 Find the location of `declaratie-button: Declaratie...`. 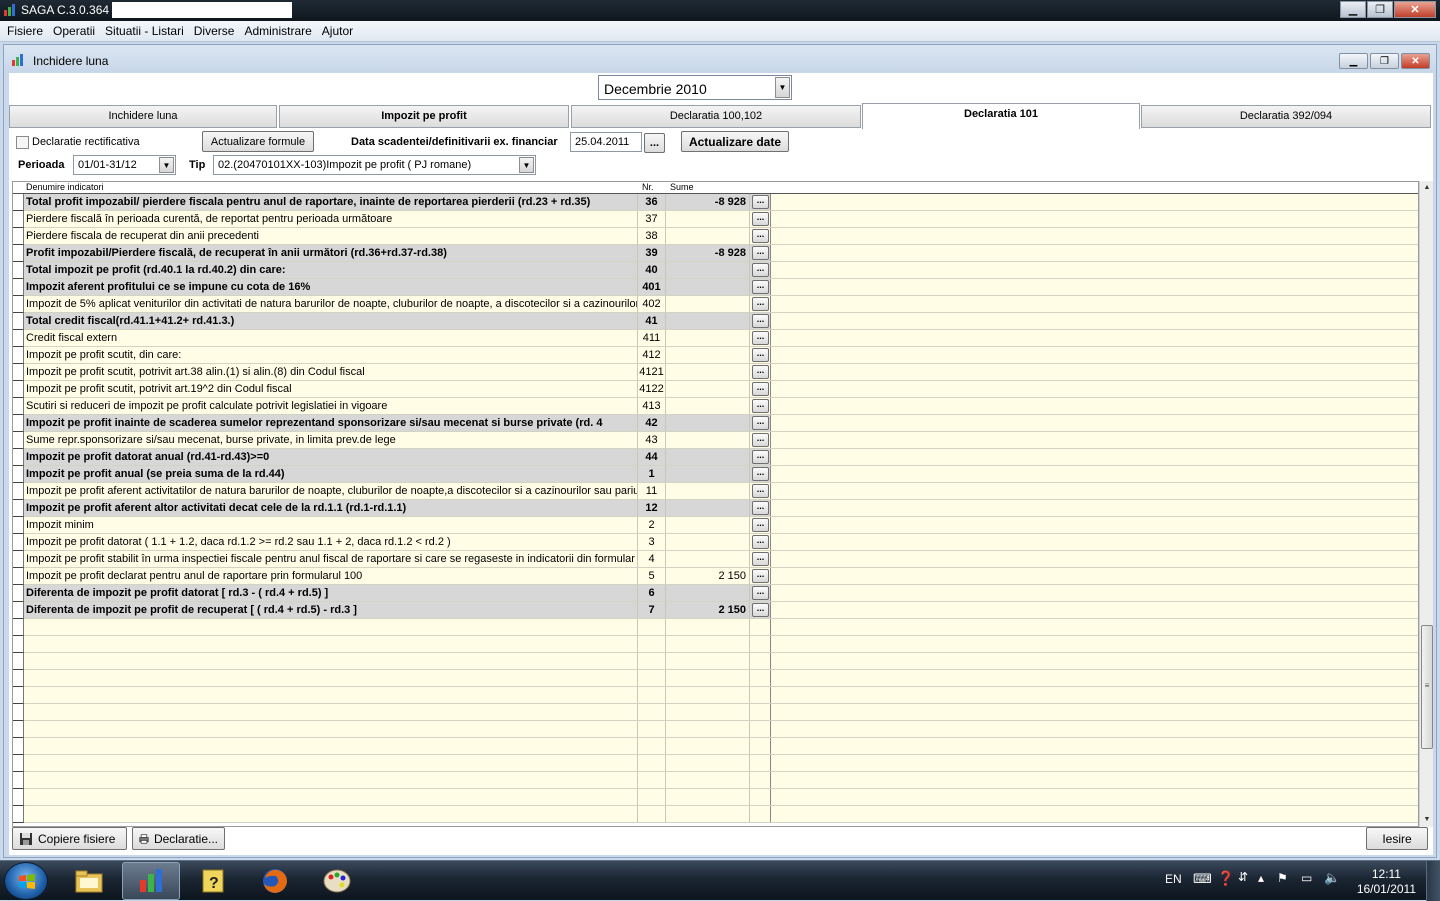

declaratie-button: Declaratie... is located at coordinates (178, 838).